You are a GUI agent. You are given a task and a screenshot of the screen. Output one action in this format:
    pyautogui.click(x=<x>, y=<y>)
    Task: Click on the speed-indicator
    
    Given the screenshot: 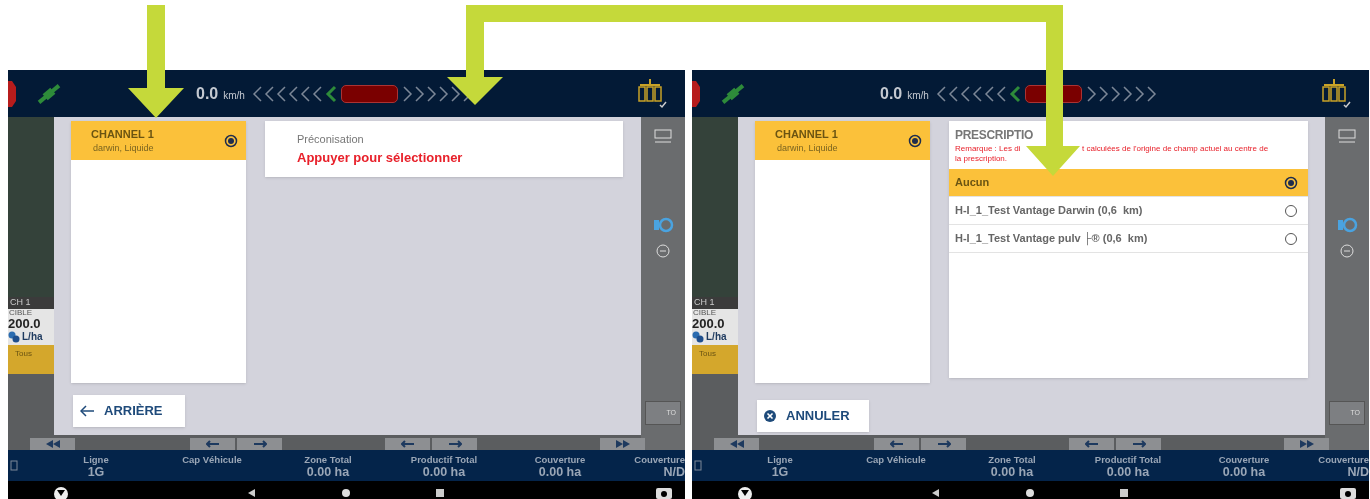 What is the action you would take?
    pyautogui.click(x=369, y=93)
    